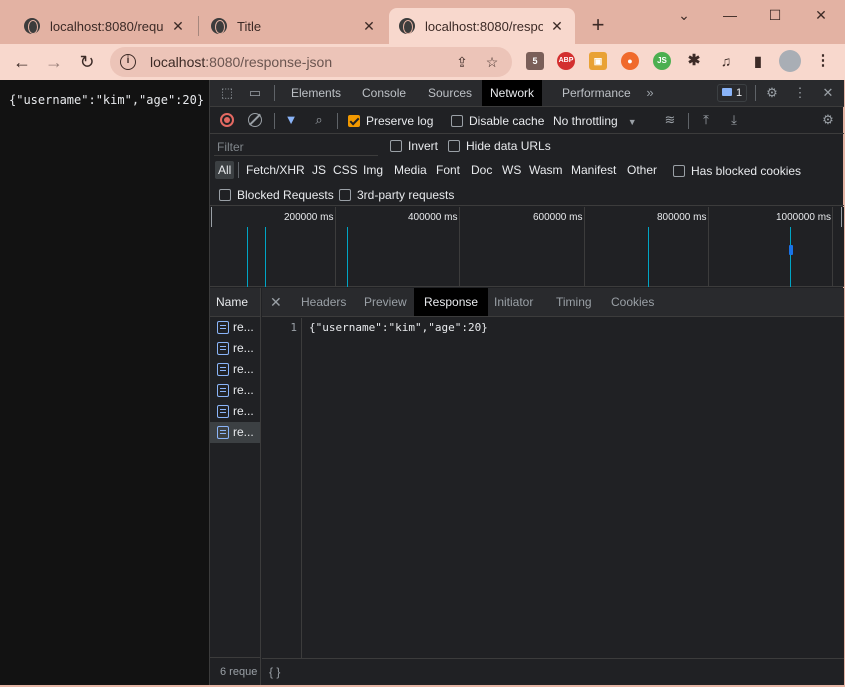 The image size is (845, 687). Describe the element at coordinates (566, 61) in the screenshot. I see `adblock-extension-icon: ABP` at that location.